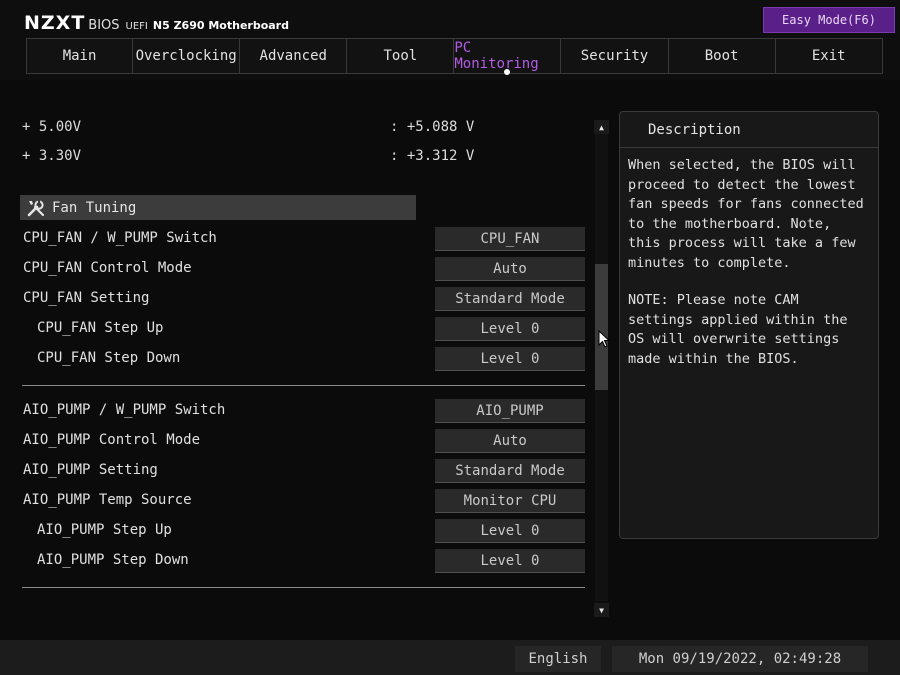 This screenshot has height=675, width=900. What do you see at coordinates (136, 26) in the screenshot?
I see `brand-uefi: UEFI` at bounding box center [136, 26].